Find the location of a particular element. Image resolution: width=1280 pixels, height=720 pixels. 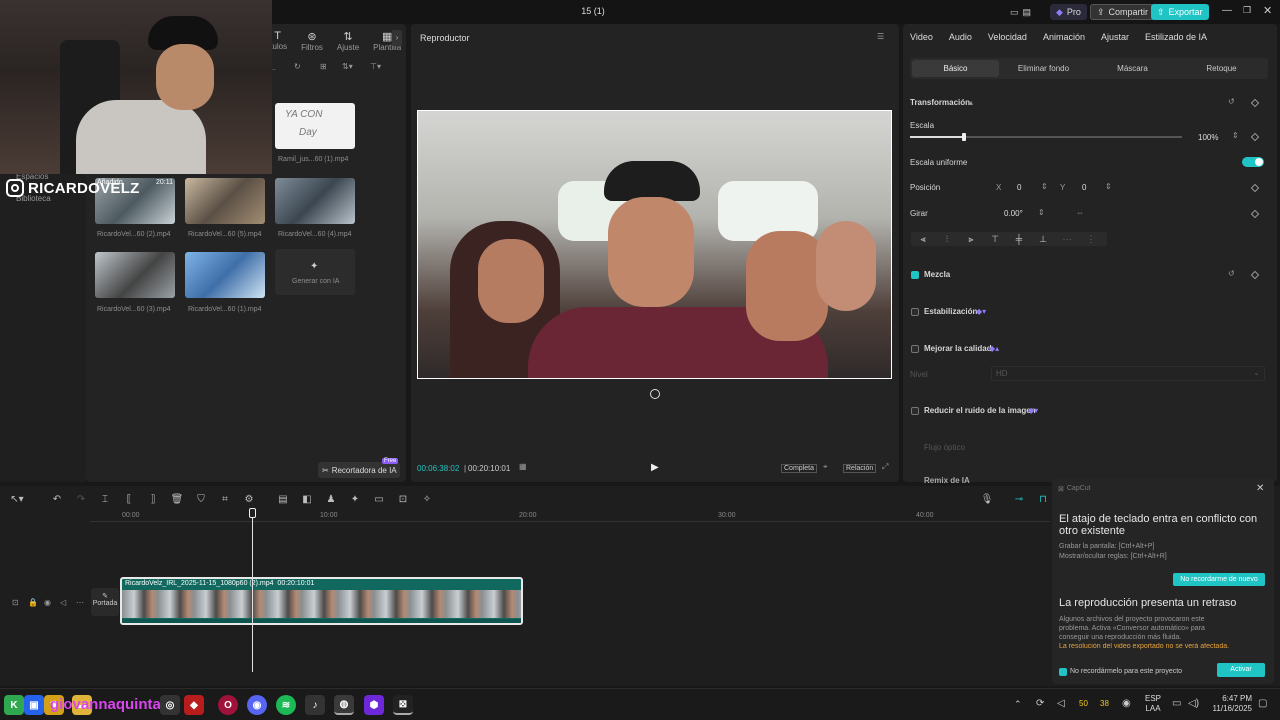

align-left-icon: ⫷ is located at coordinates (923, 239).